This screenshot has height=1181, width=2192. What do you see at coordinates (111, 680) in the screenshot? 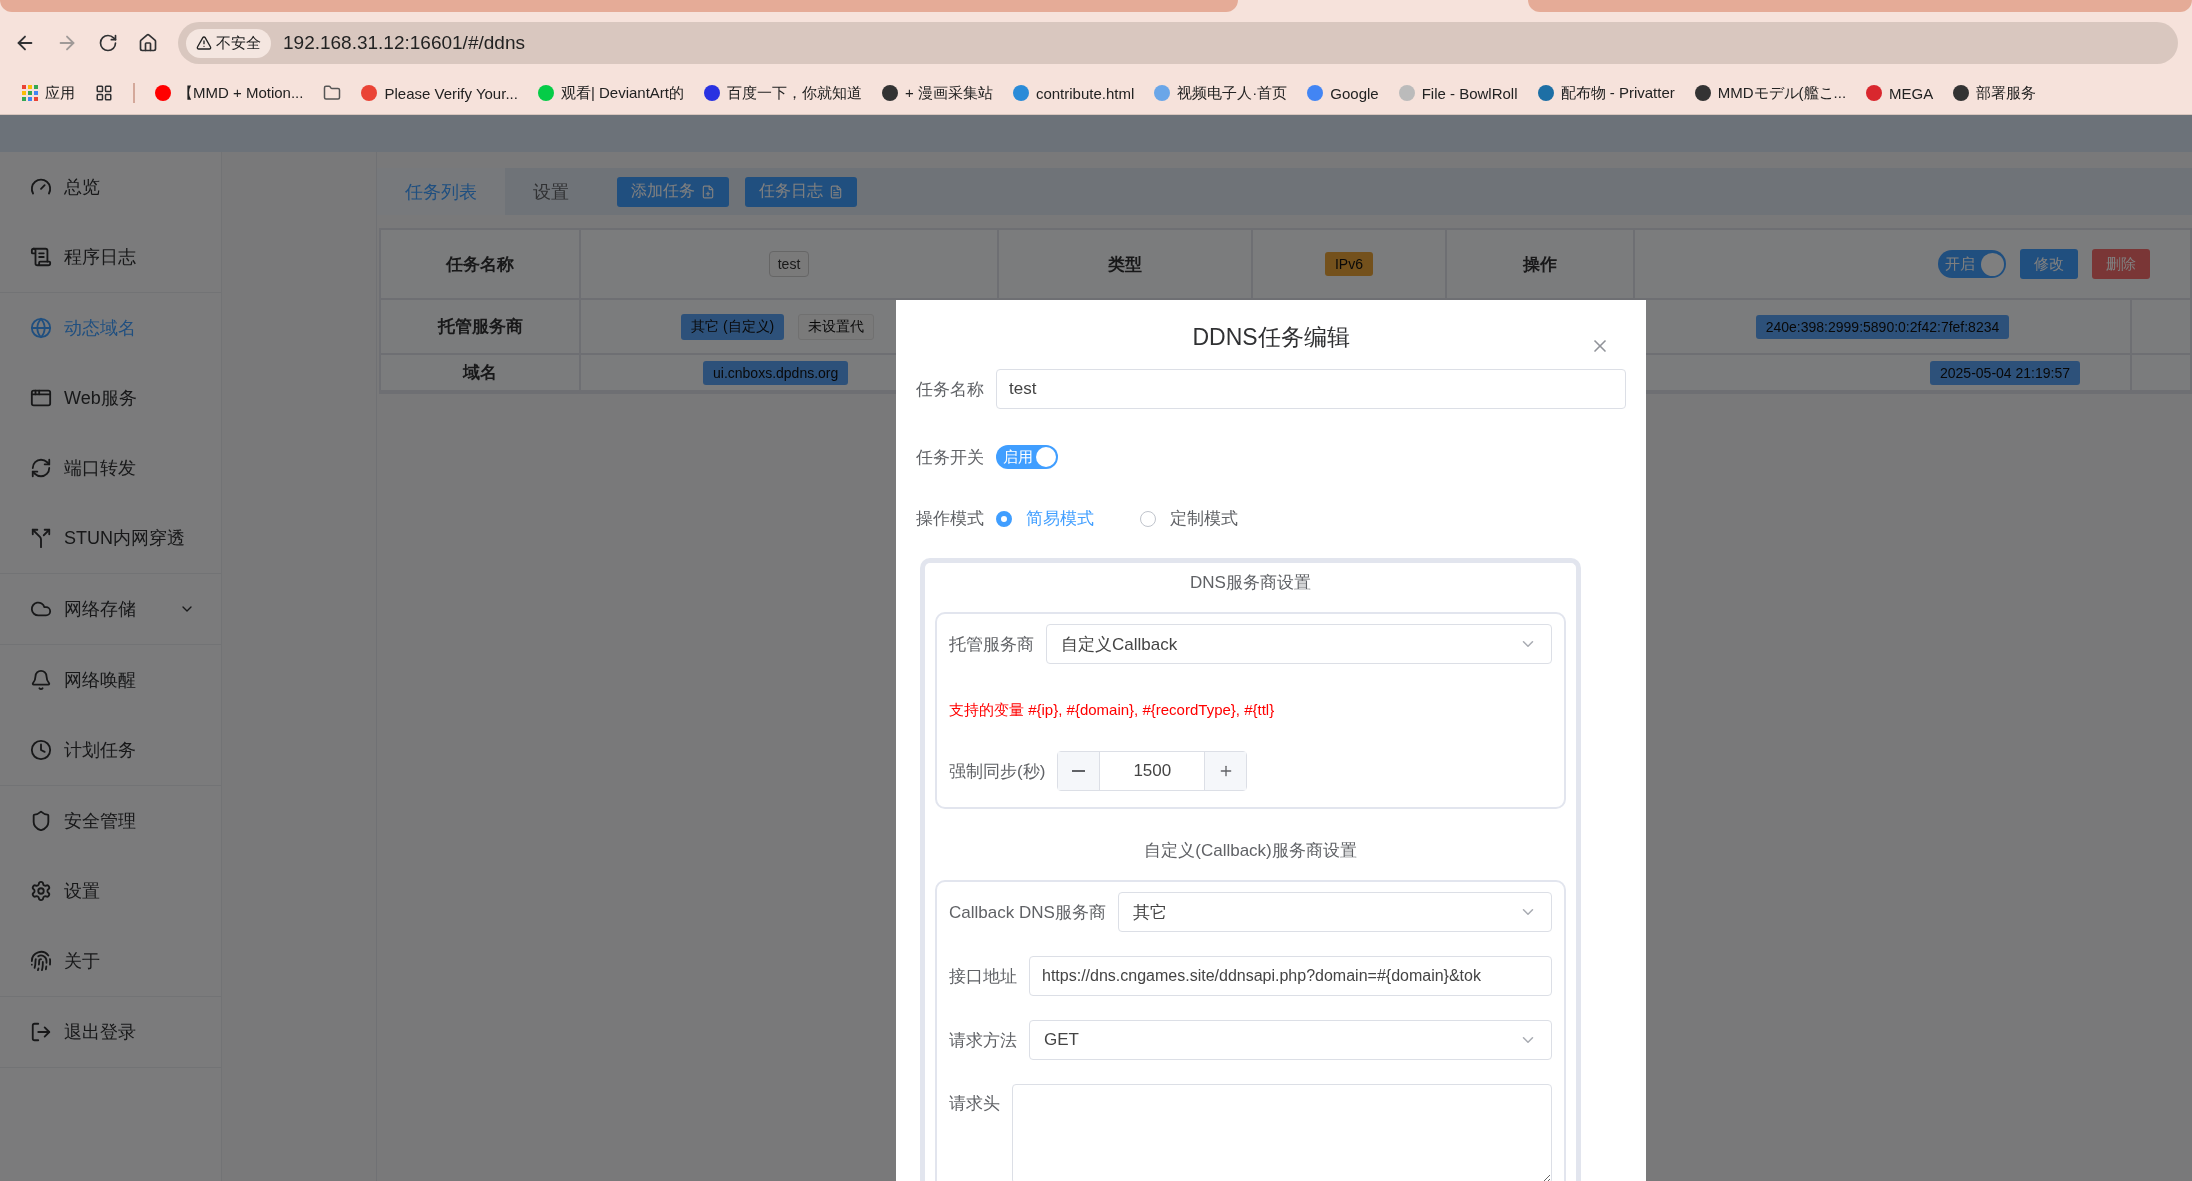
I see `sidebar-item: 网络唤醒` at bounding box center [111, 680].